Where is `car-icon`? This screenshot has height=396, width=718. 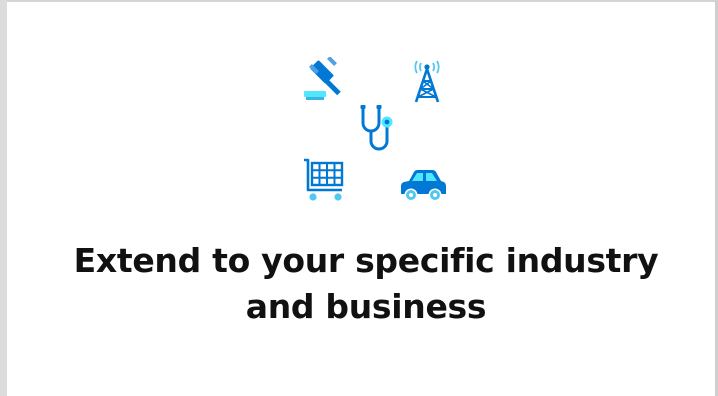 car-icon is located at coordinates (423, 186).